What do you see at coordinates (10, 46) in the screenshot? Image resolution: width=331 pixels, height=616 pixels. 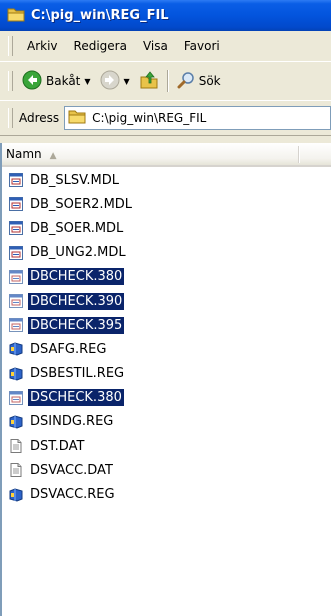 I see `menubar-grip` at bounding box center [10, 46].